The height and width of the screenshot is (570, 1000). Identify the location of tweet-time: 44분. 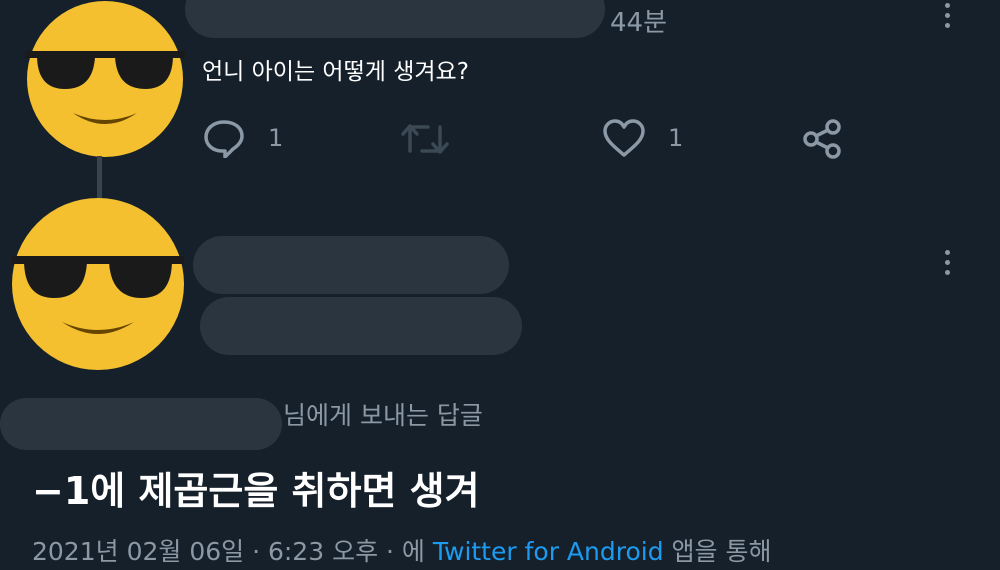
(639, 23).